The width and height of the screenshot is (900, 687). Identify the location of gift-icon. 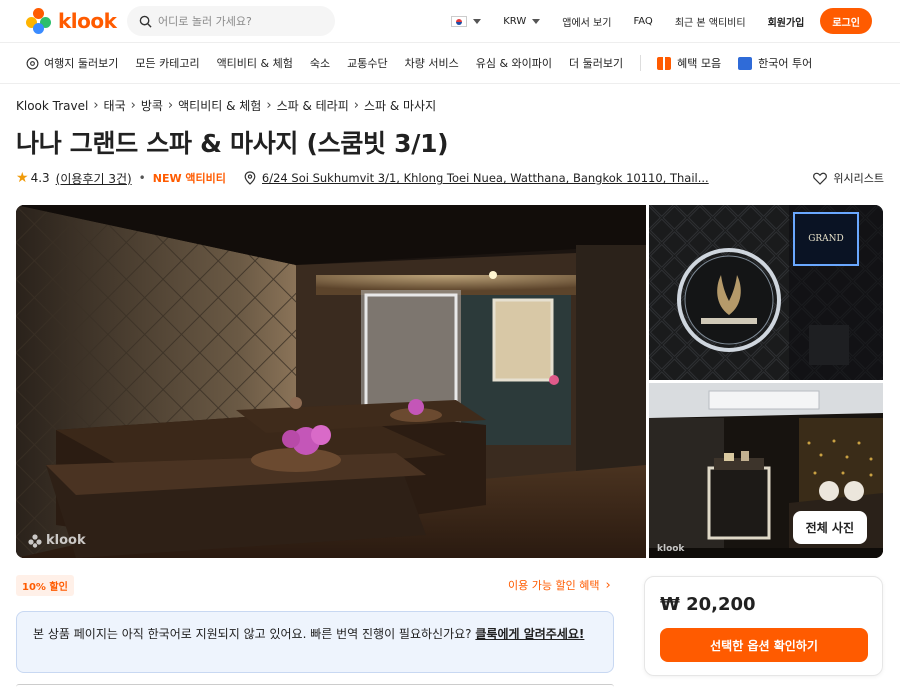
(664, 63).